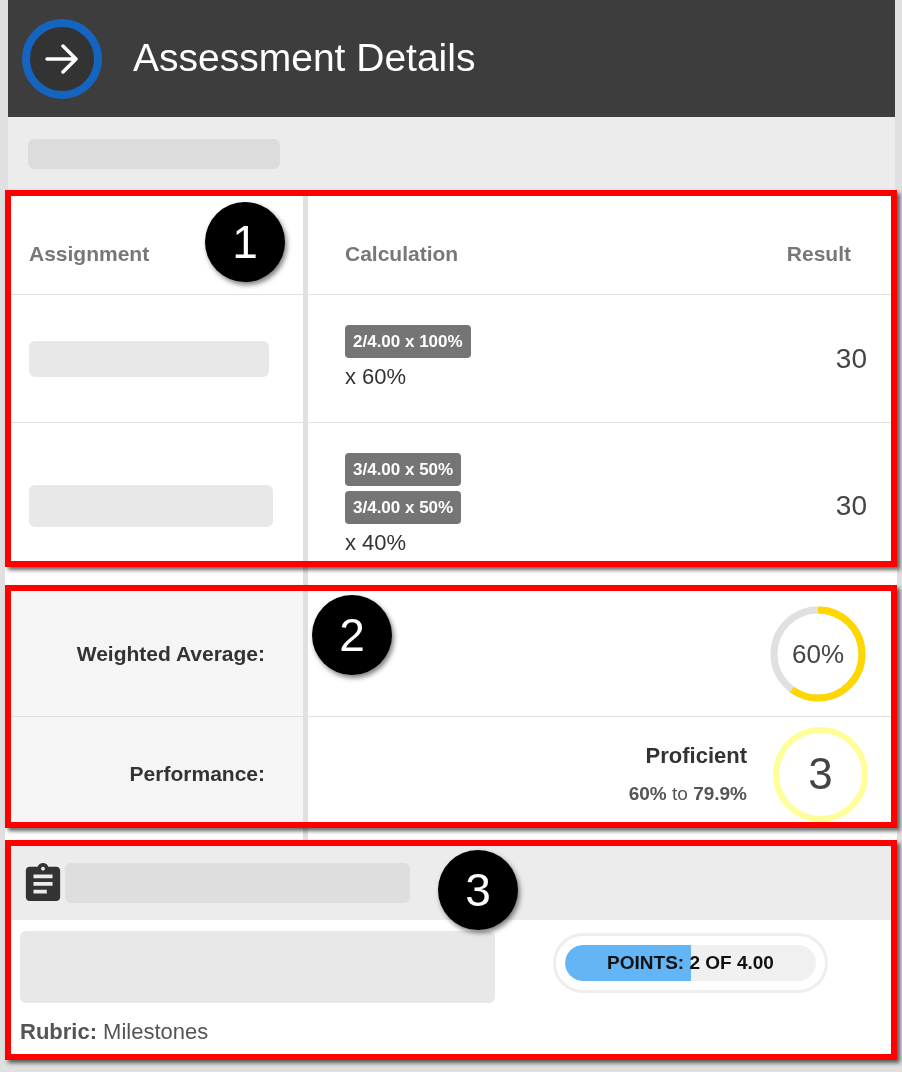  I want to click on percentage-text: 60%, so click(818, 653).